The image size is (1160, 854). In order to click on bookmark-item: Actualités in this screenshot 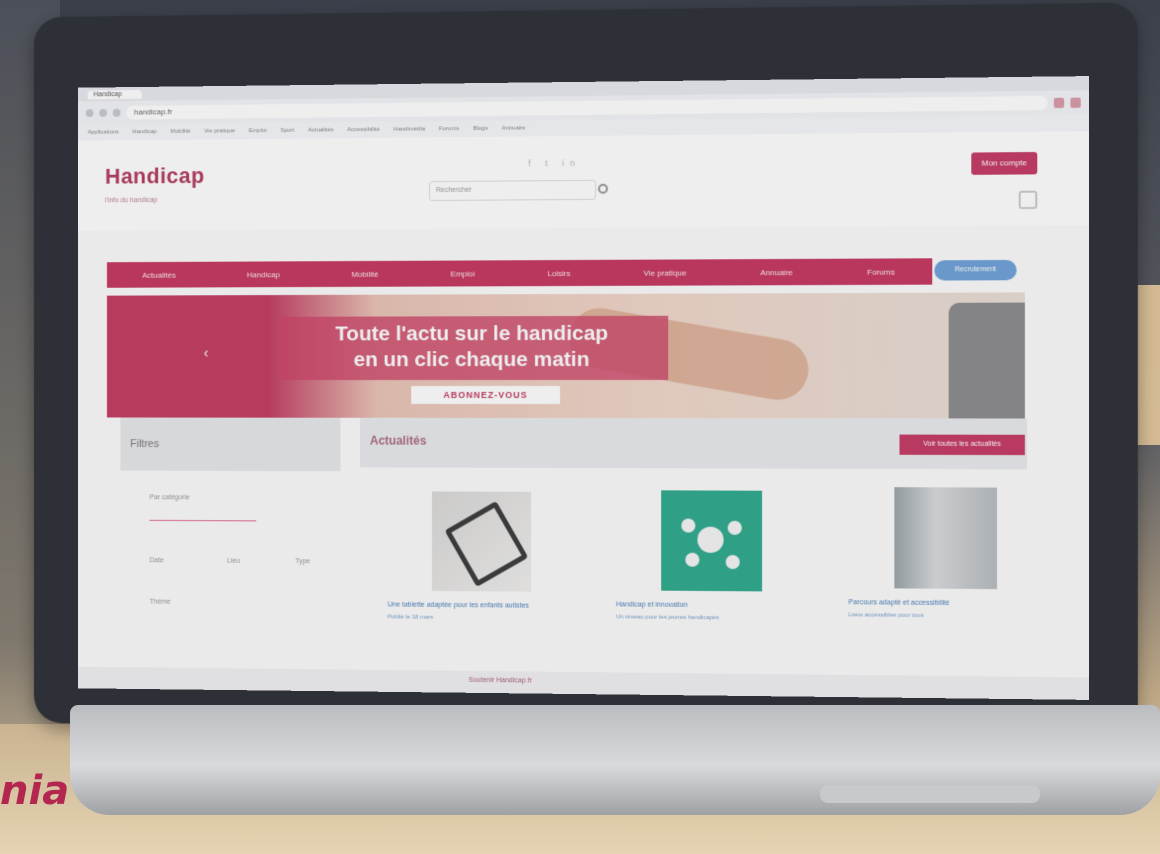, I will do `click(320, 130)`.